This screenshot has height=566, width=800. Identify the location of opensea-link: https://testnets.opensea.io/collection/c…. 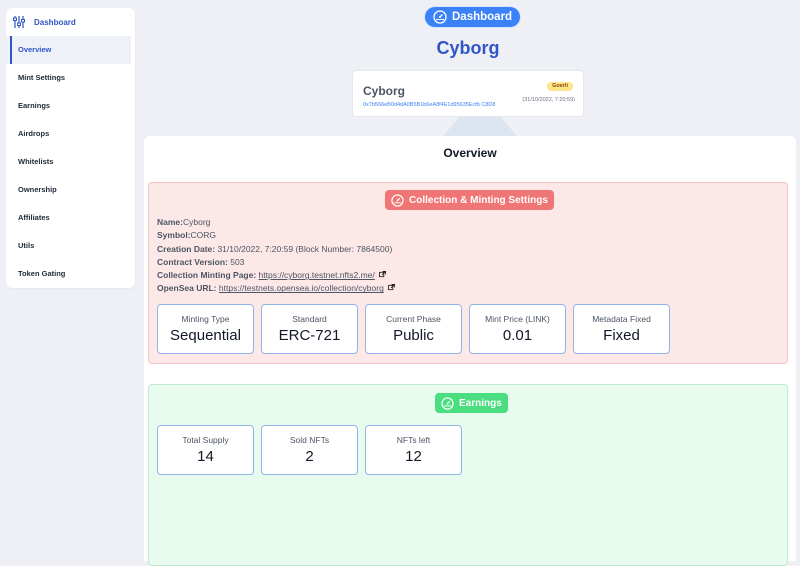
(301, 288).